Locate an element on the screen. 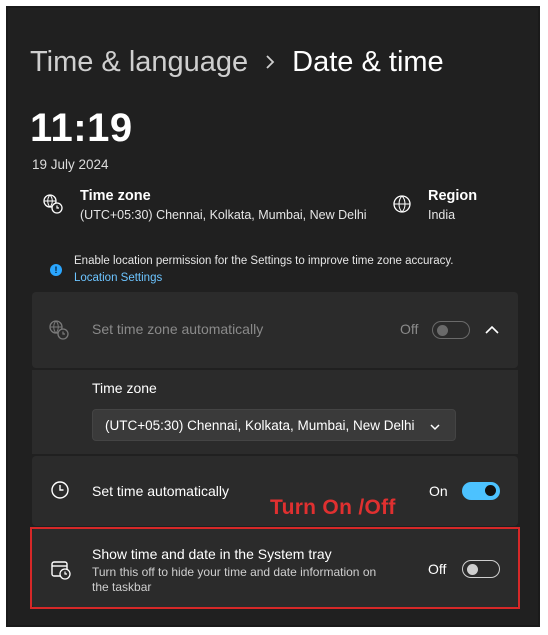 The image size is (548, 635). current-date: 19 July 2024 is located at coordinates (70, 164).